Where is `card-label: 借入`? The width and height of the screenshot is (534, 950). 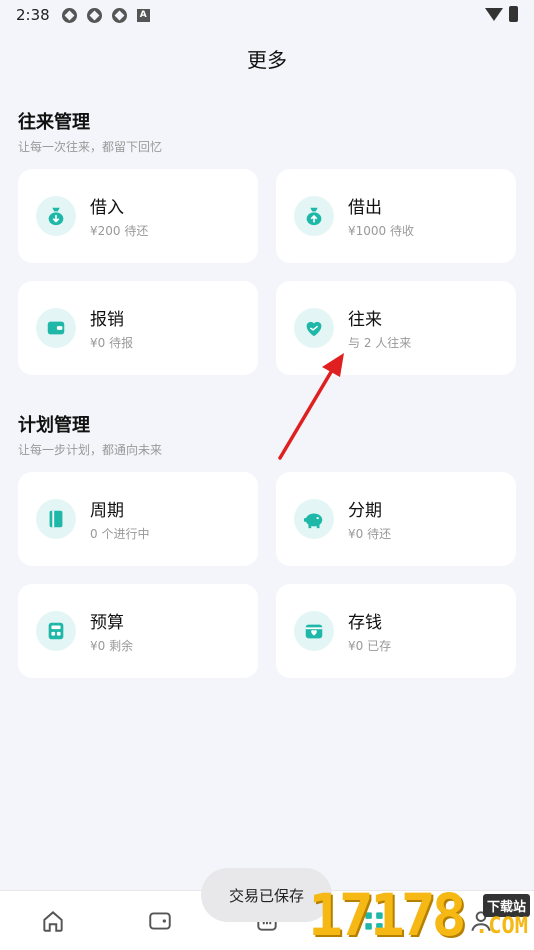
card-label: 借入 is located at coordinates (107, 208).